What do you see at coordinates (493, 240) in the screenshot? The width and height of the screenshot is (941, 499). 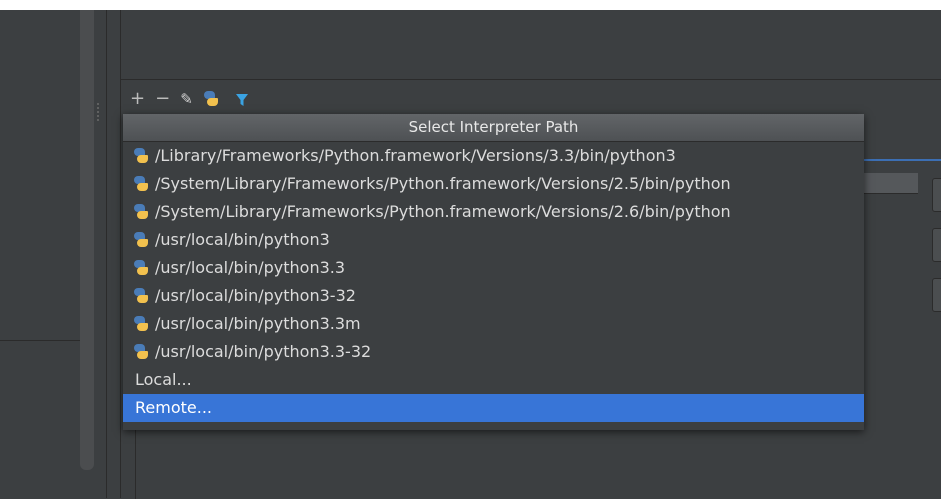 I see `list-item: /usr/local/bin/python3` at bounding box center [493, 240].